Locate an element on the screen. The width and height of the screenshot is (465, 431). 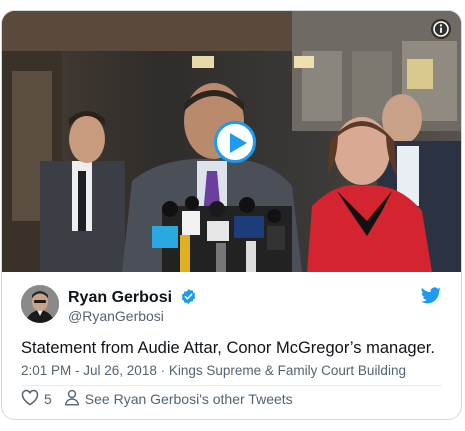
play-icon is located at coordinates (238, 143).